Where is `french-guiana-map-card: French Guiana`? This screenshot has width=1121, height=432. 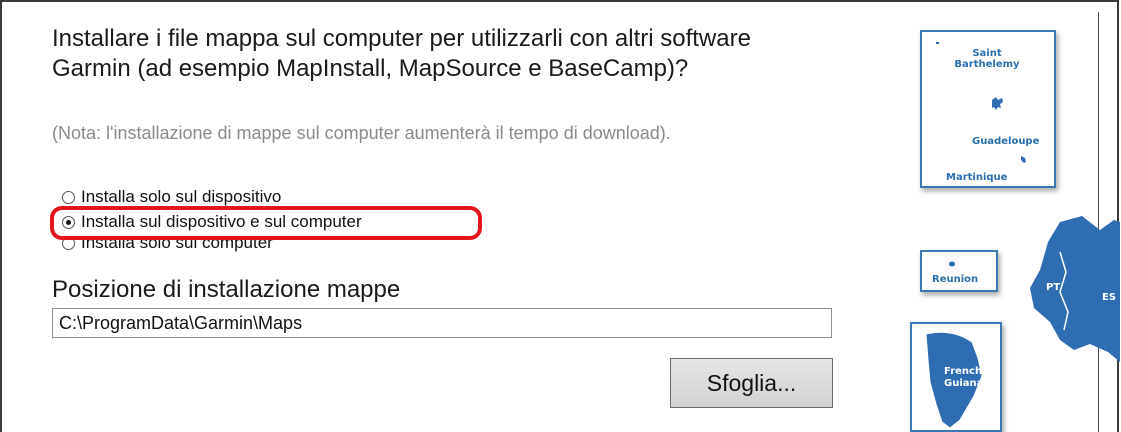
french-guiana-map-card: French Guiana is located at coordinates (956, 377).